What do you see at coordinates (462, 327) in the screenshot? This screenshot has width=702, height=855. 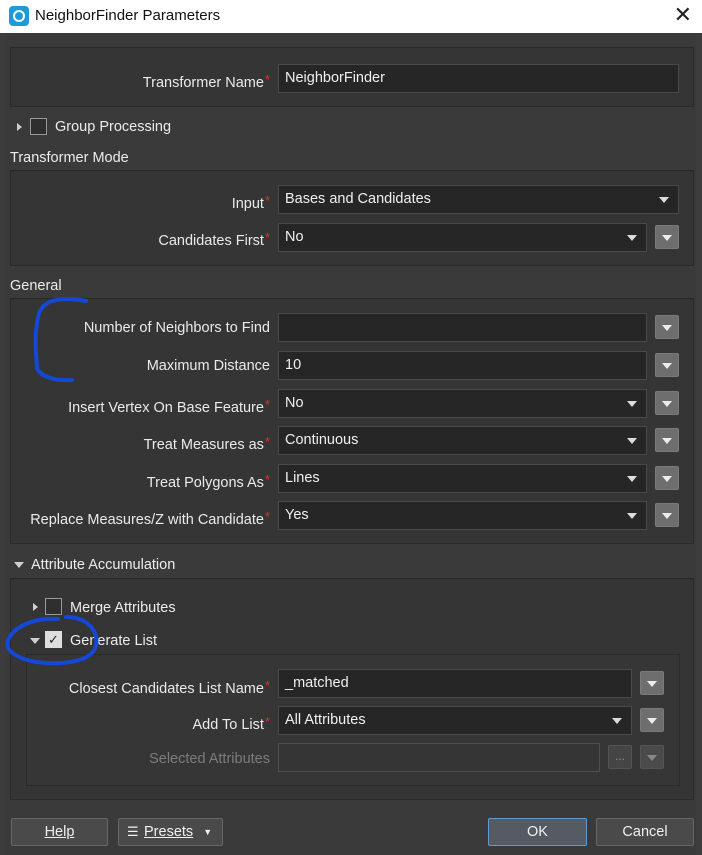 I see `num-neighbors-input` at bounding box center [462, 327].